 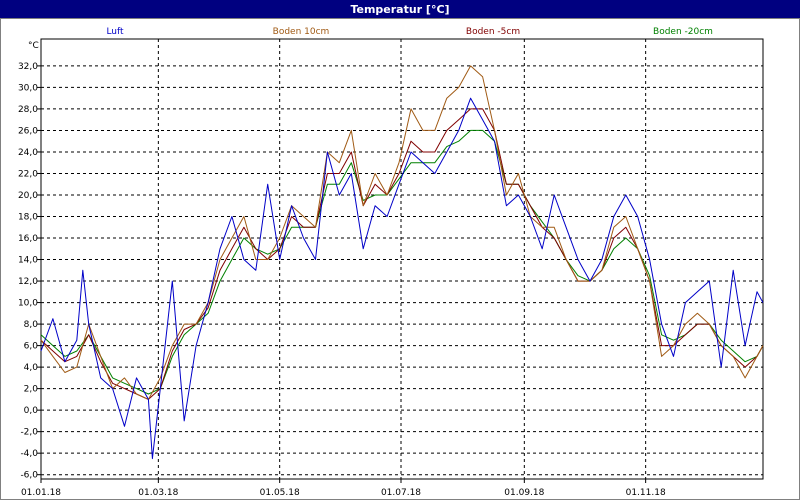 I want to click on legend-item-boden-5cm: Boden -5cm, so click(x=493, y=32).